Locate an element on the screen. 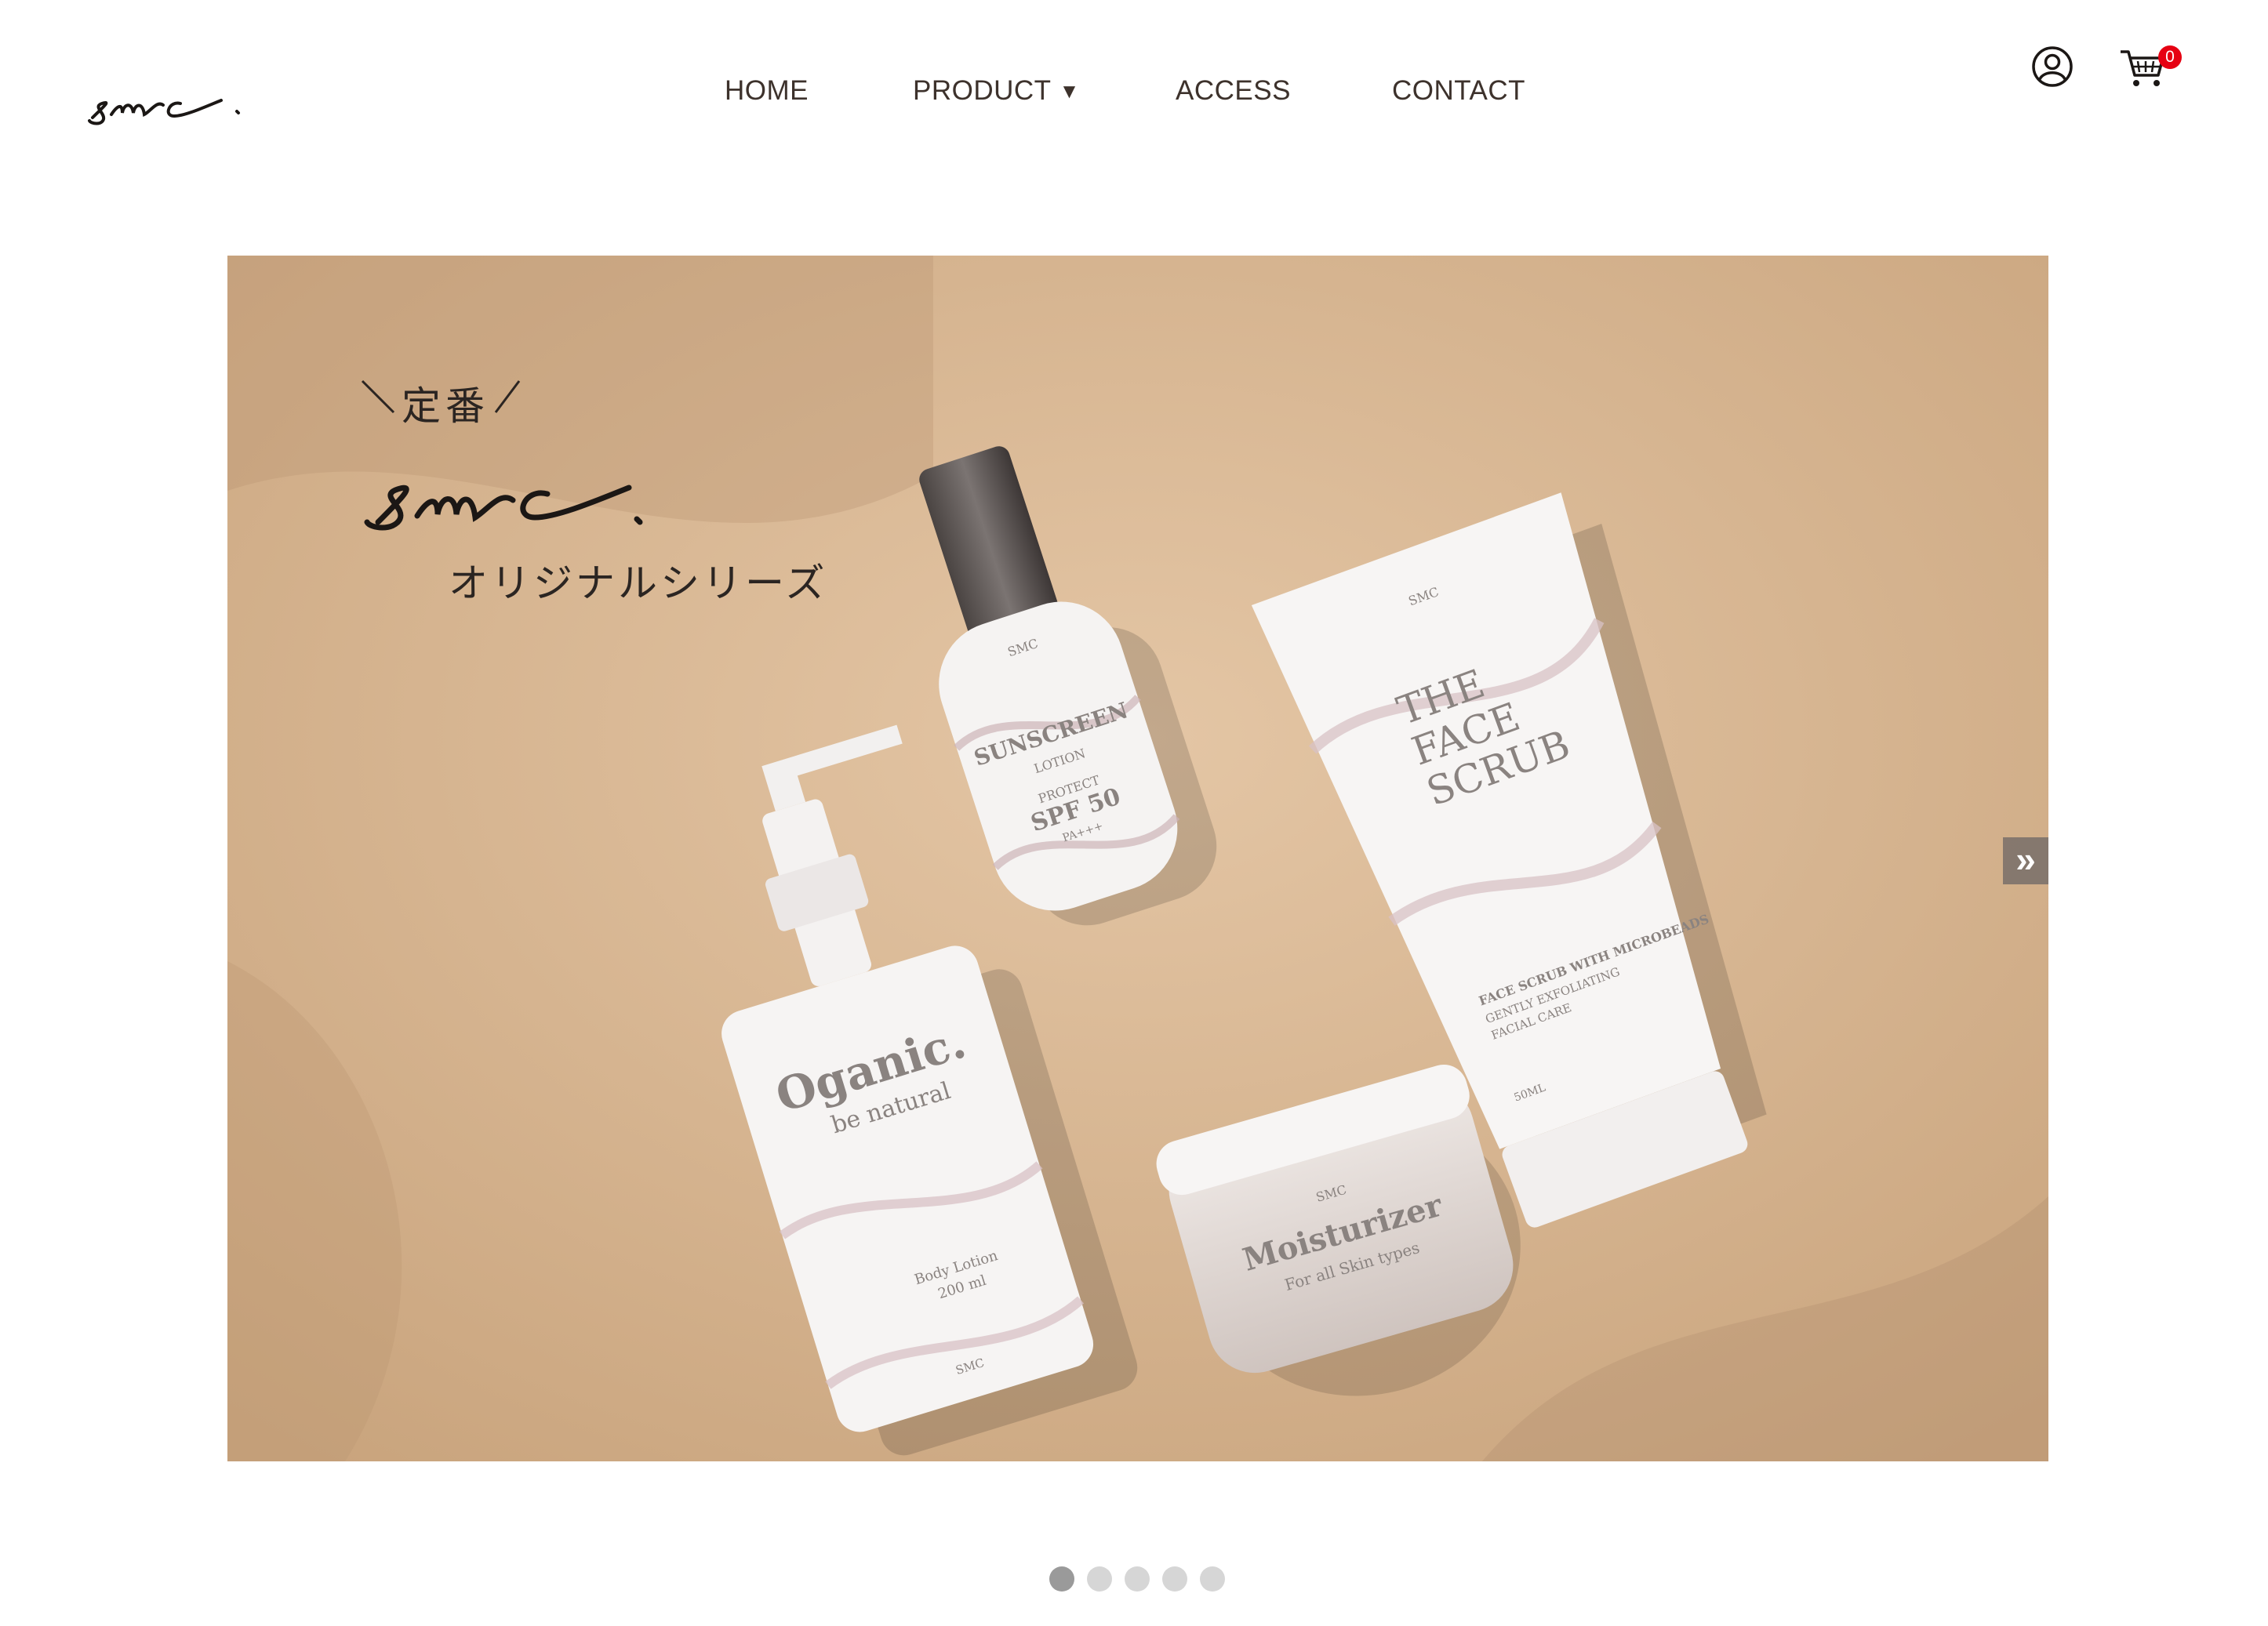  nav-access: ACCESS is located at coordinates (1233, 91).